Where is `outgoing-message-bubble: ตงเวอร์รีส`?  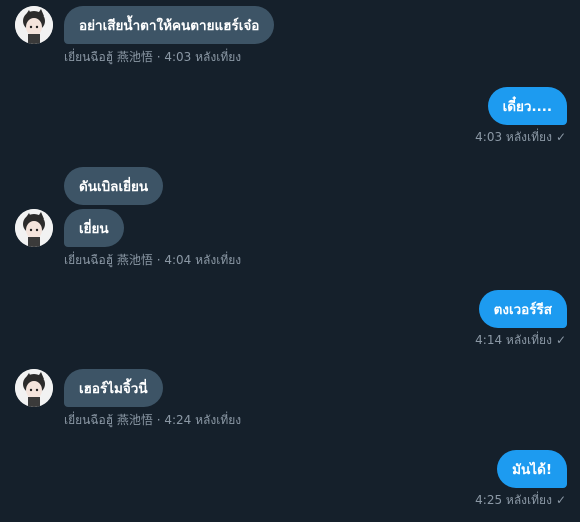
outgoing-message-bubble: ตงเวอร์รีส is located at coordinates (522, 309).